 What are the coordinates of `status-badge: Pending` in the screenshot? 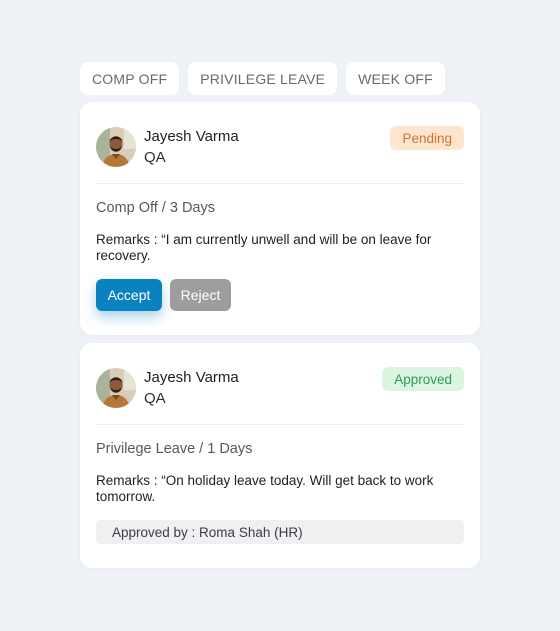 It's located at (427, 138).